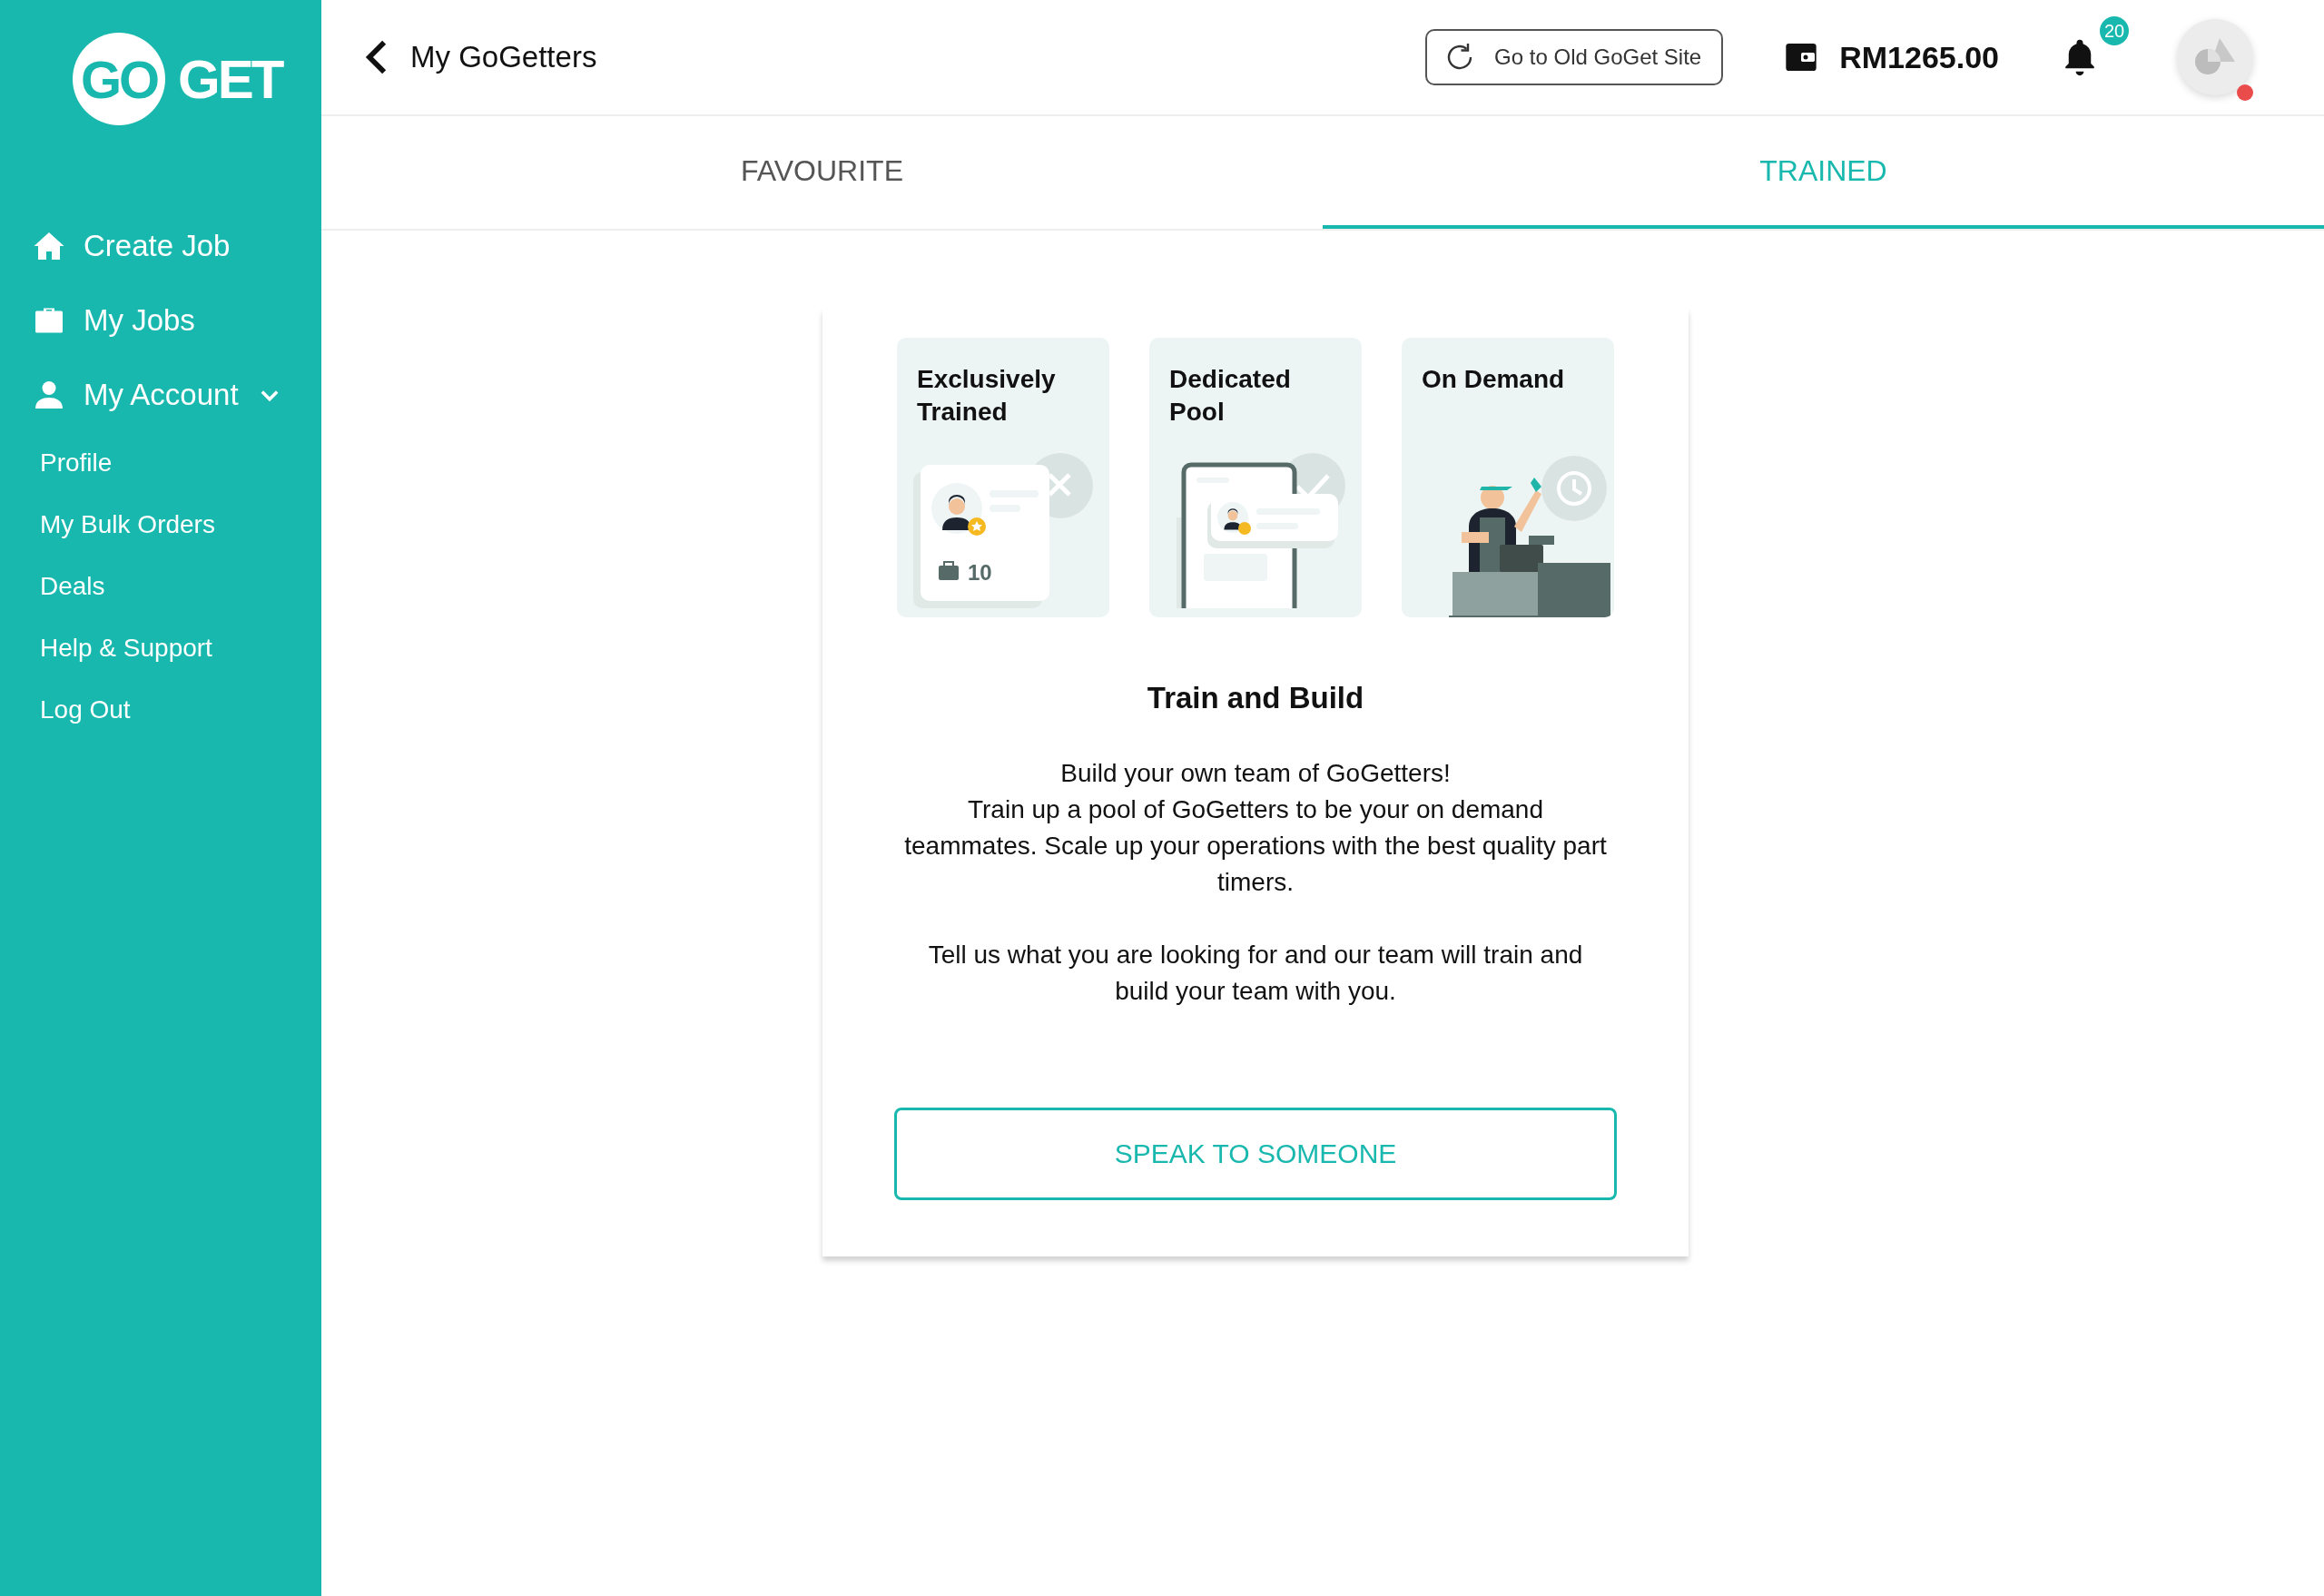  What do you see at coordinates (822, 172) in the screenshot?
I see `tab: FAVOURITE` at bounding box center [822, 172].